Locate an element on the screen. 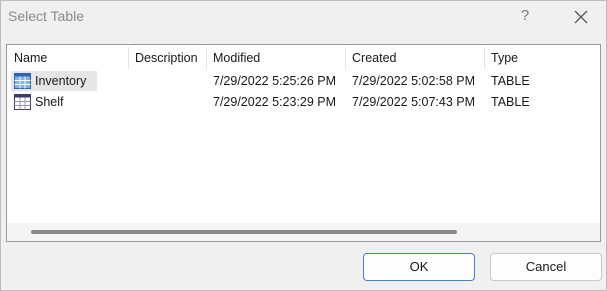 The image size is (607, 291). help-button: ? is located at coordinates (525, 16).